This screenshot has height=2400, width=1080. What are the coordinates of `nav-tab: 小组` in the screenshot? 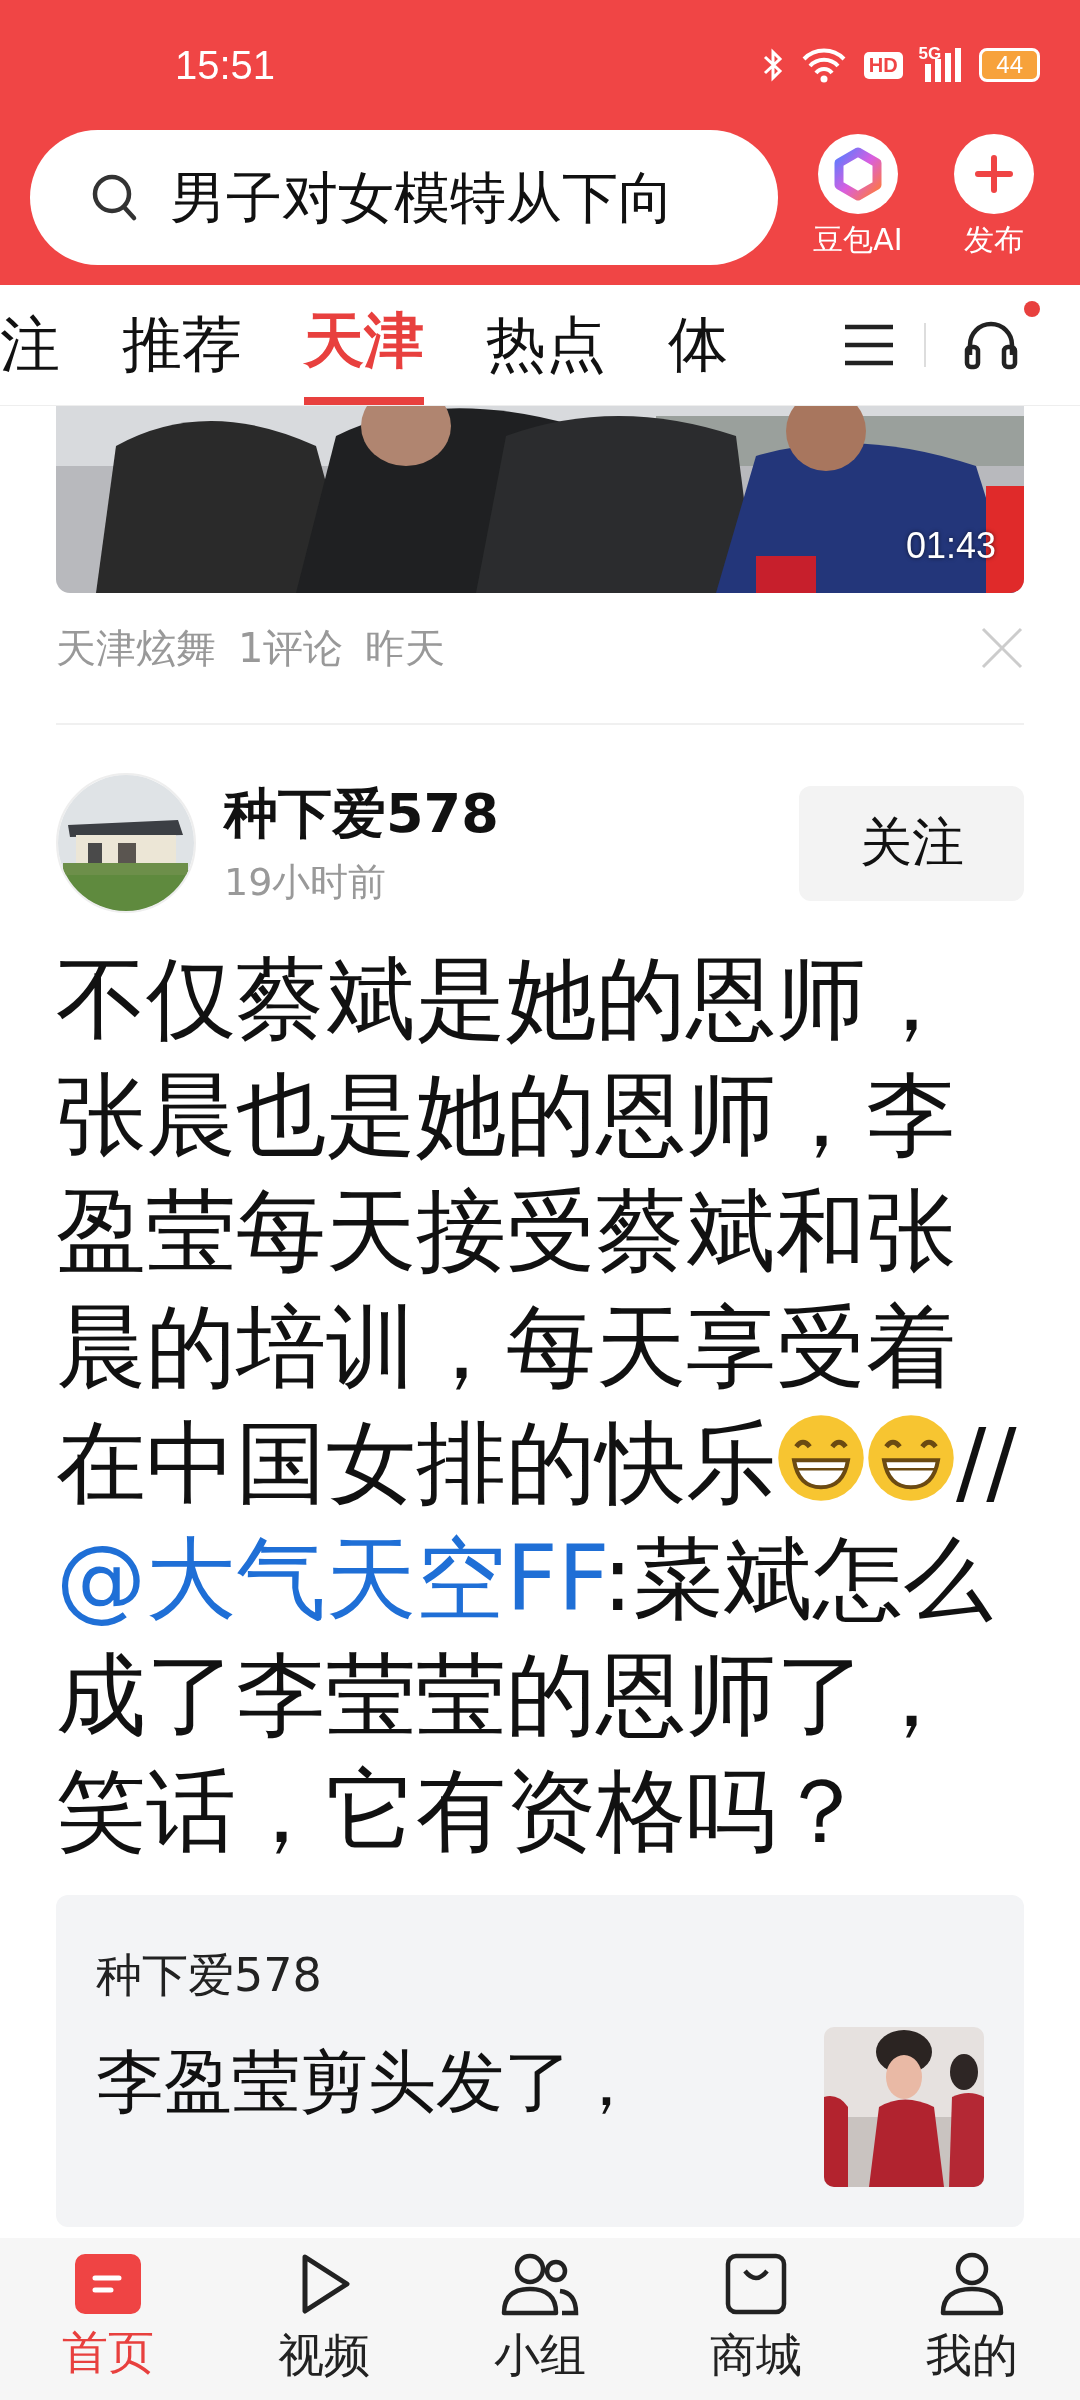 It's located at (540, 2319).